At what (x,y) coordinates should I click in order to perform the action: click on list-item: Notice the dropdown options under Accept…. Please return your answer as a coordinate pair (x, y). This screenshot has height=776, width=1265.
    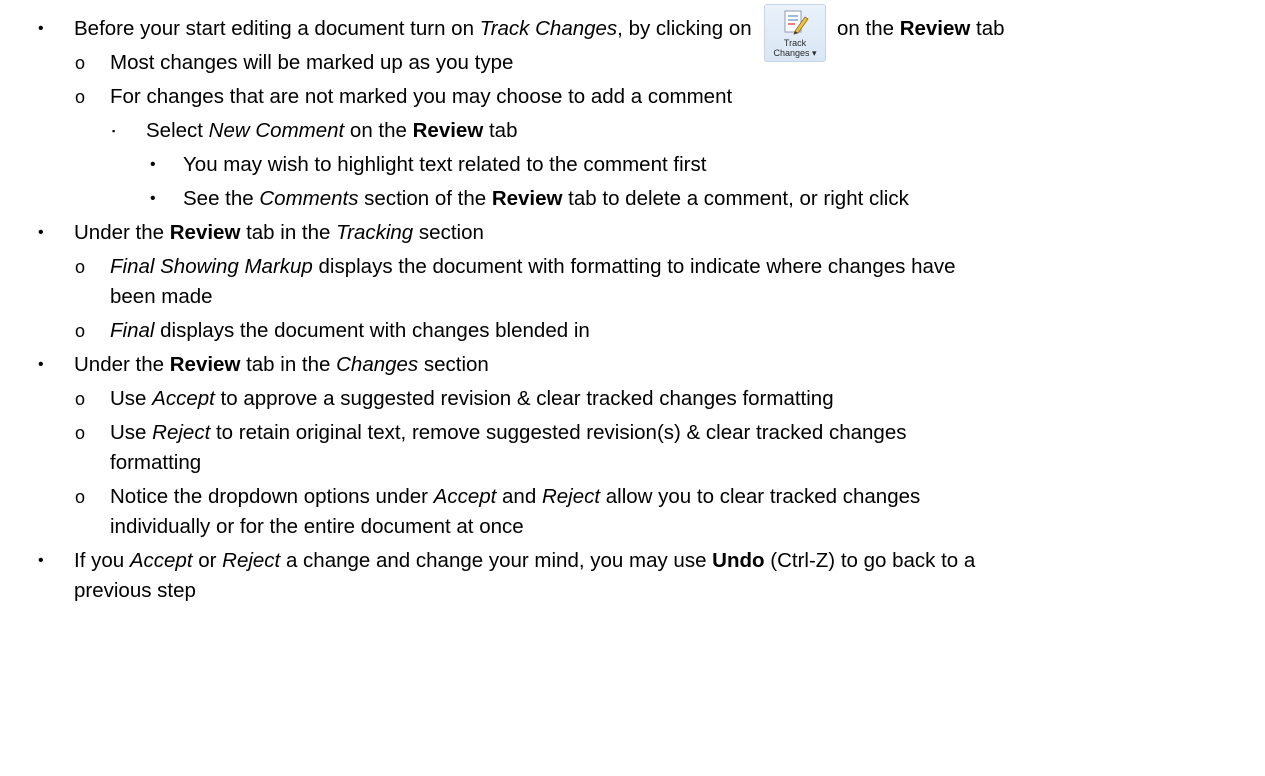
    Looking at the image, I should click on (515, 497).